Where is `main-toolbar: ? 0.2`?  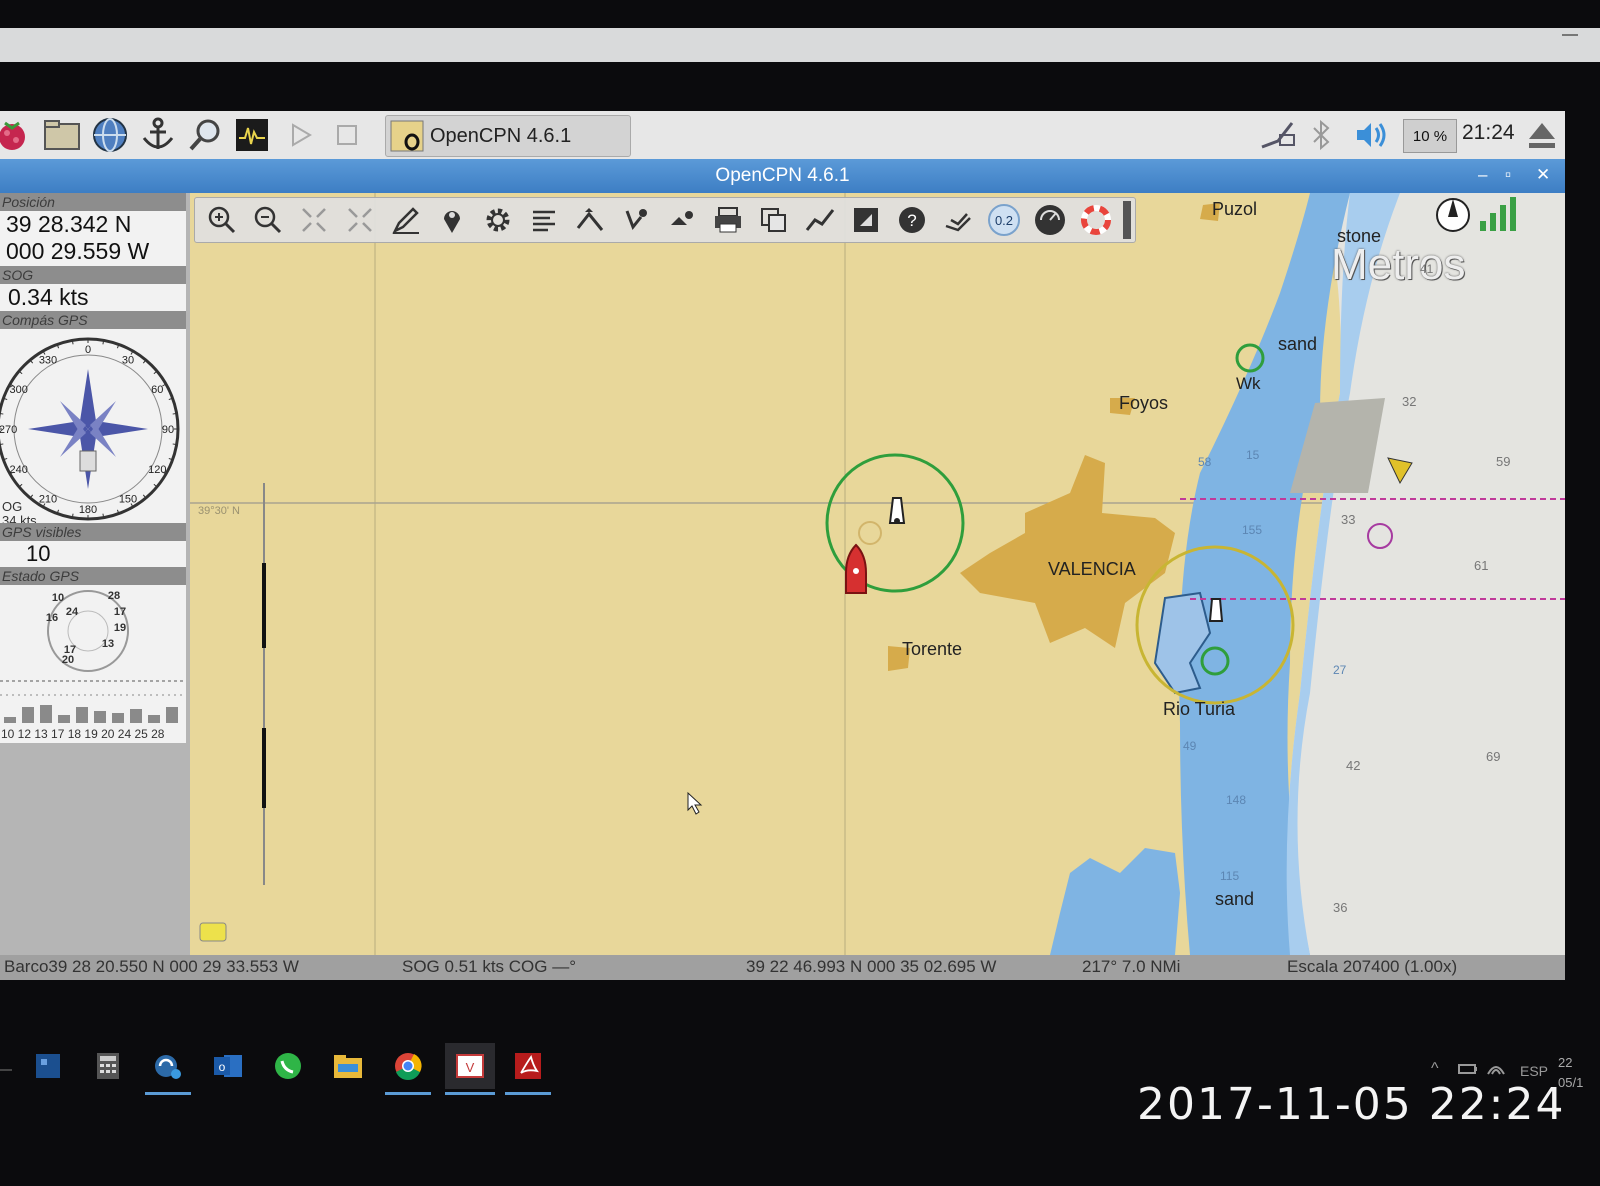 main-toolbar: ? 0.2 is located at coordinates (665, 220).